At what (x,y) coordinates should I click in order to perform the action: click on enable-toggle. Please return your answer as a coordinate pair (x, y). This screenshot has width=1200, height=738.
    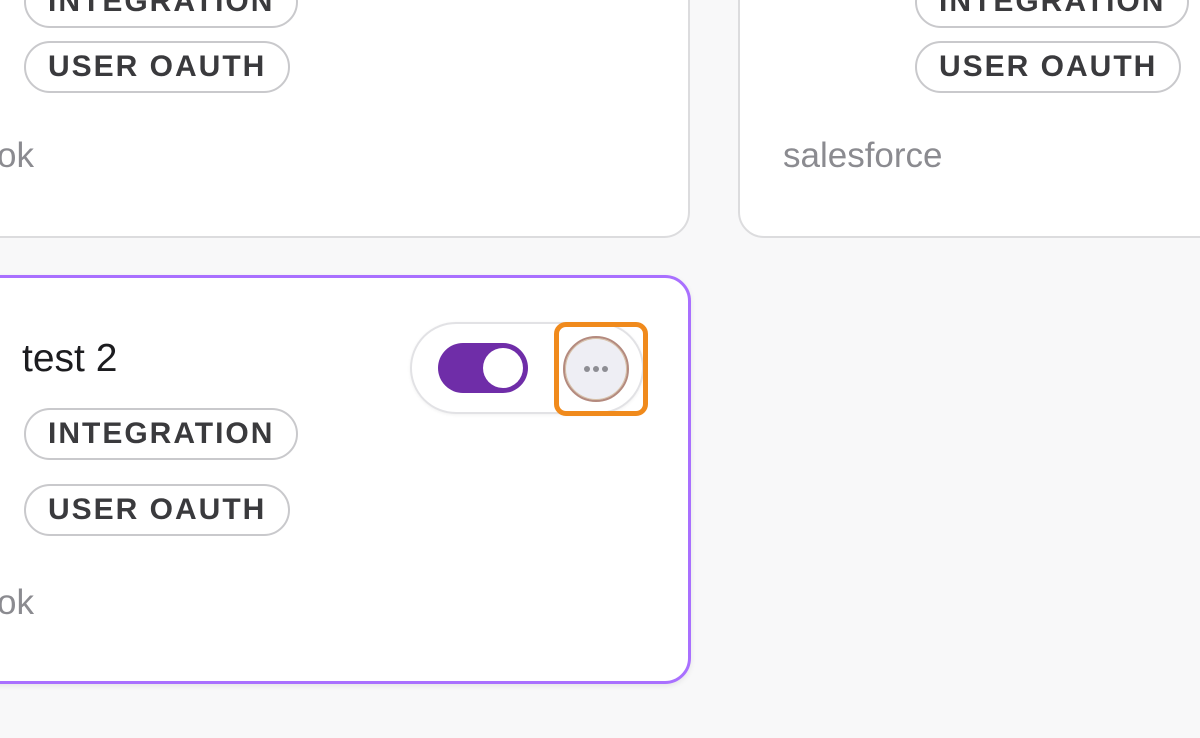
    Looking at the image, I should click on (483, 368).